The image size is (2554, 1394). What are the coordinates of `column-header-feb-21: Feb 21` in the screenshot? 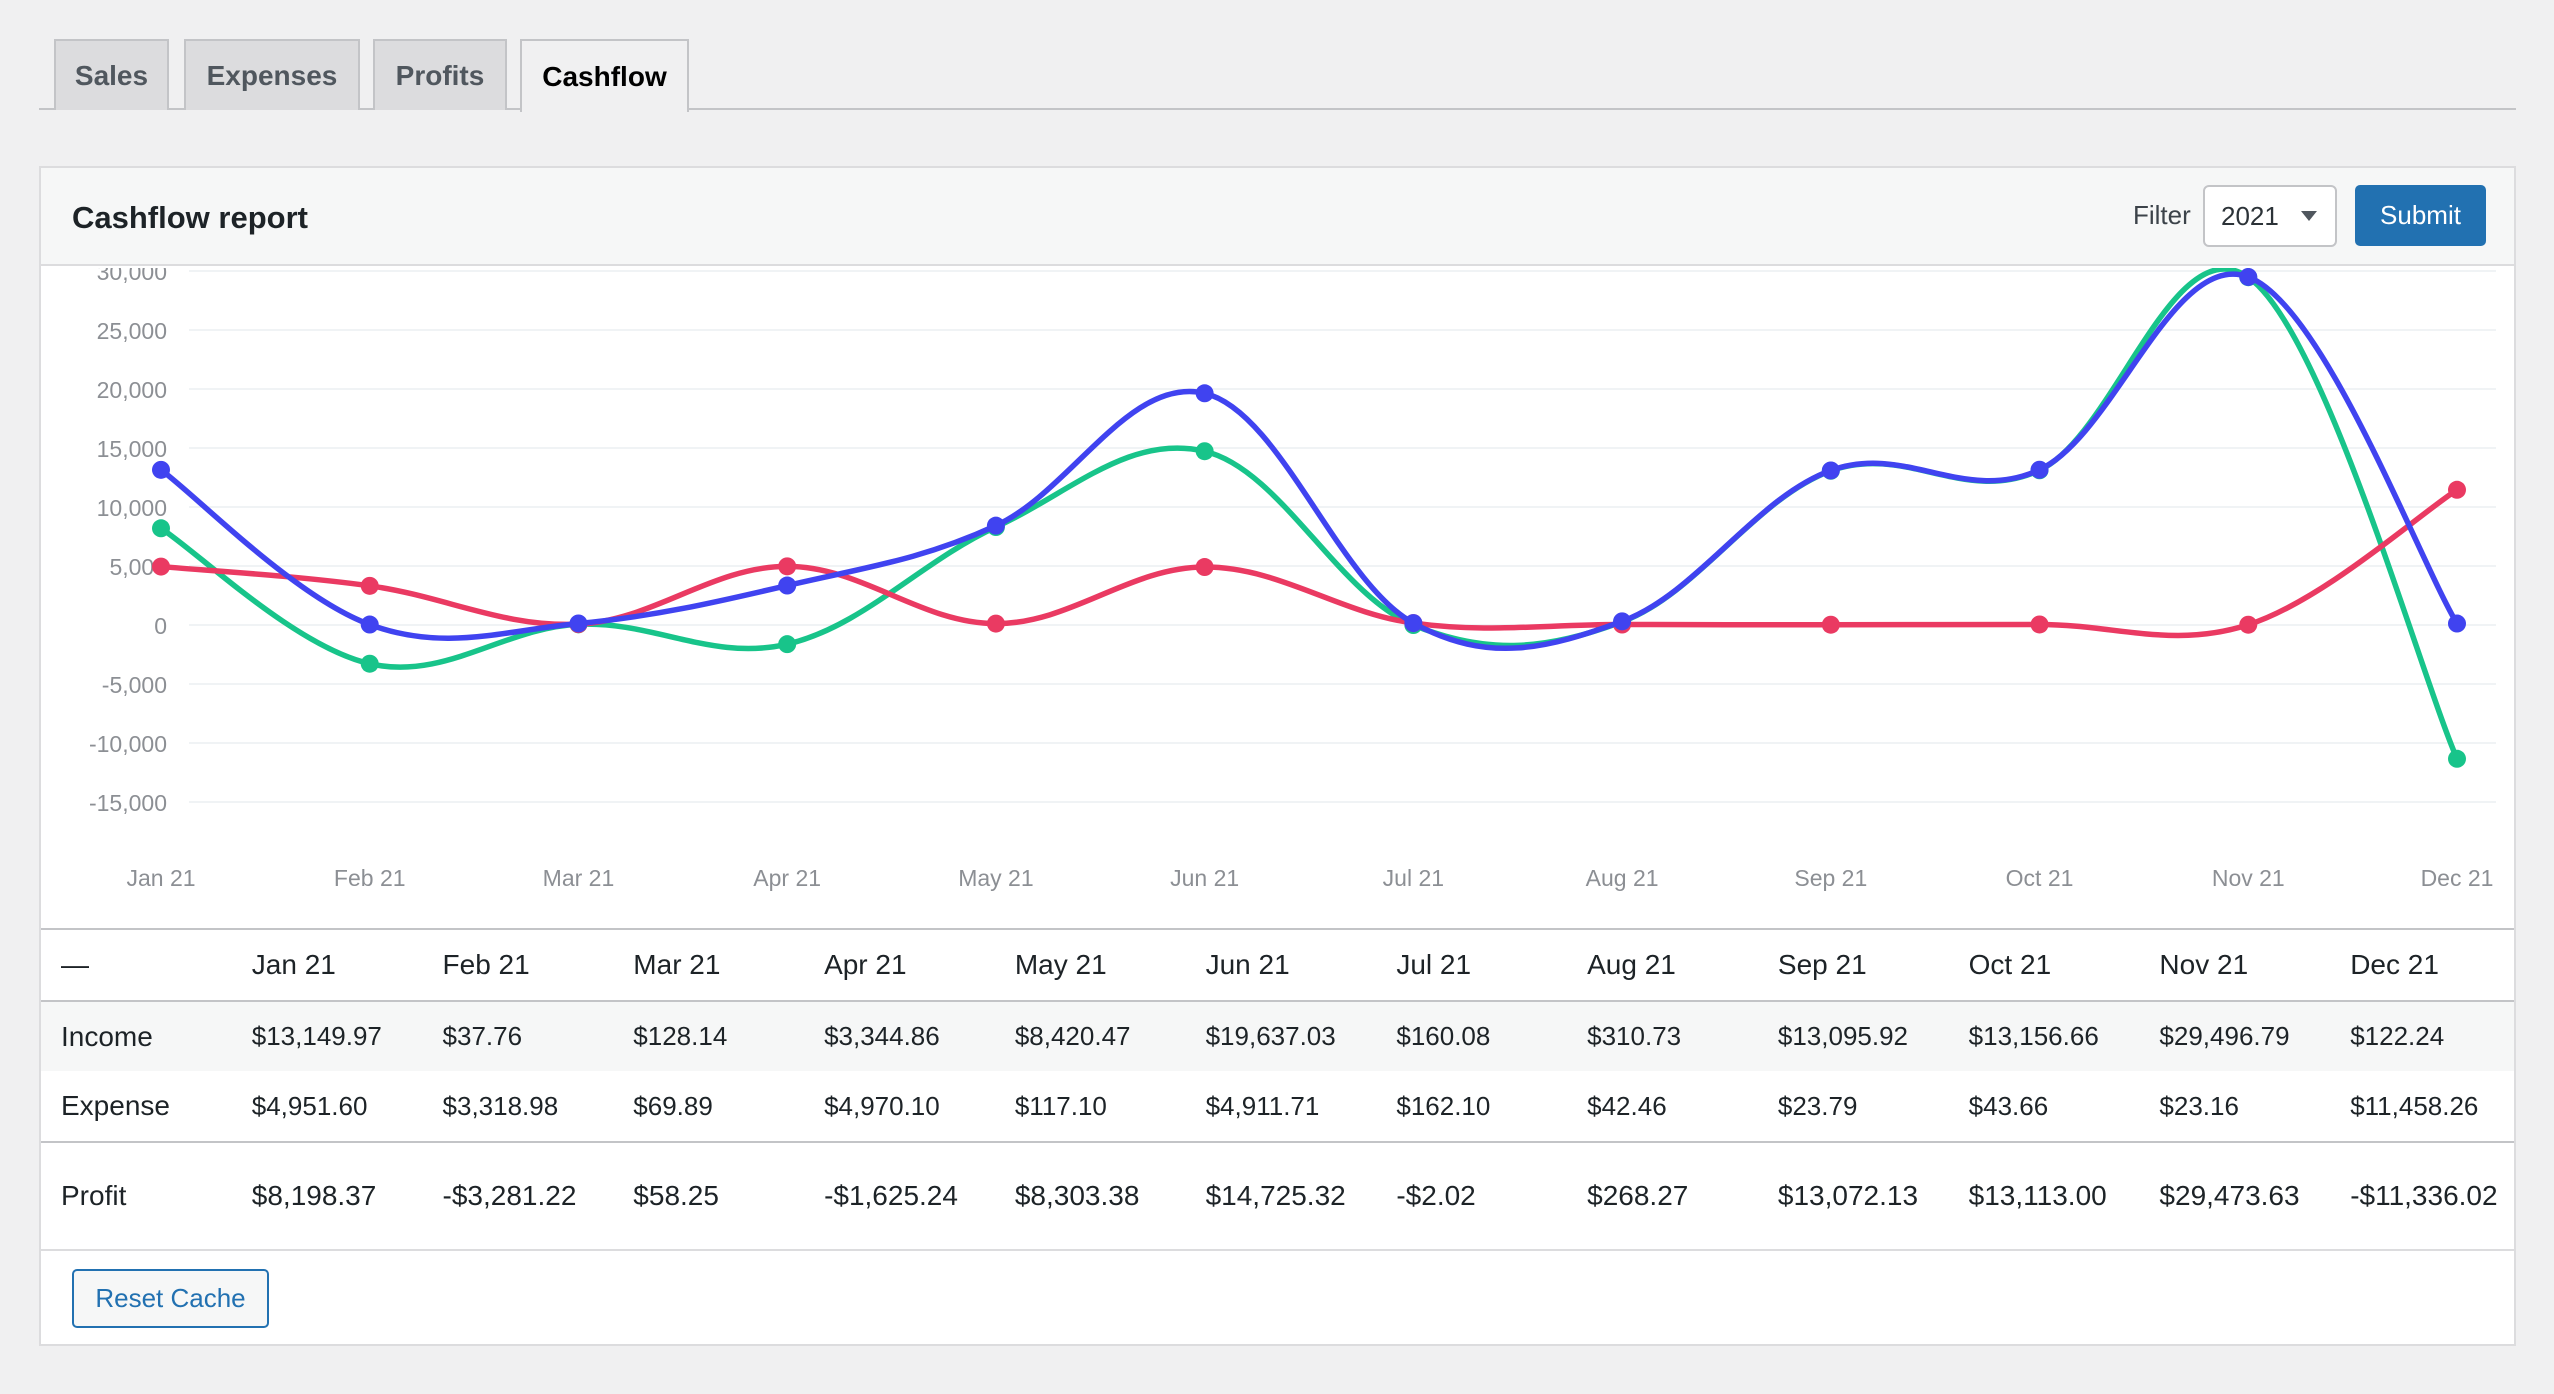 It's located at (486, 964).